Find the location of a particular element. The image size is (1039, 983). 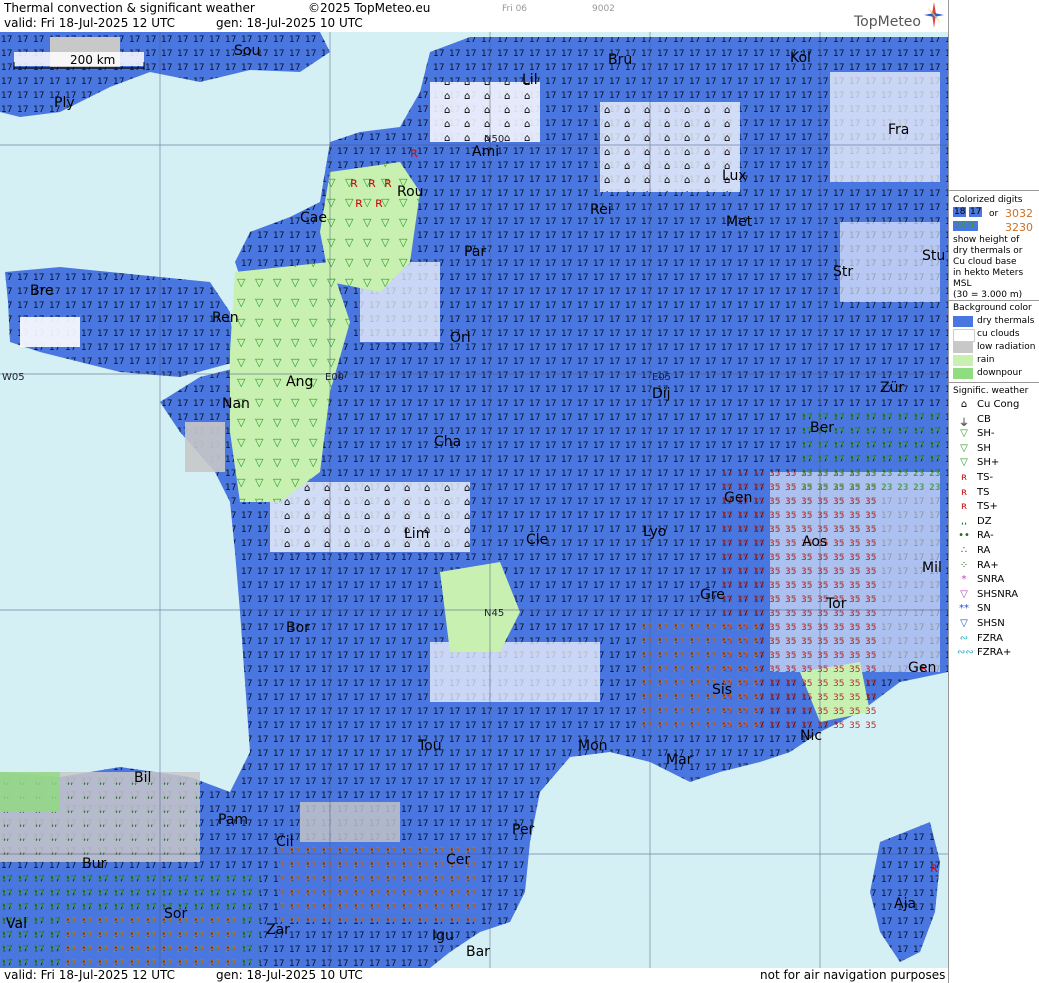

legend-wx-title: Signific. weather is located at coordinates (991, 391).